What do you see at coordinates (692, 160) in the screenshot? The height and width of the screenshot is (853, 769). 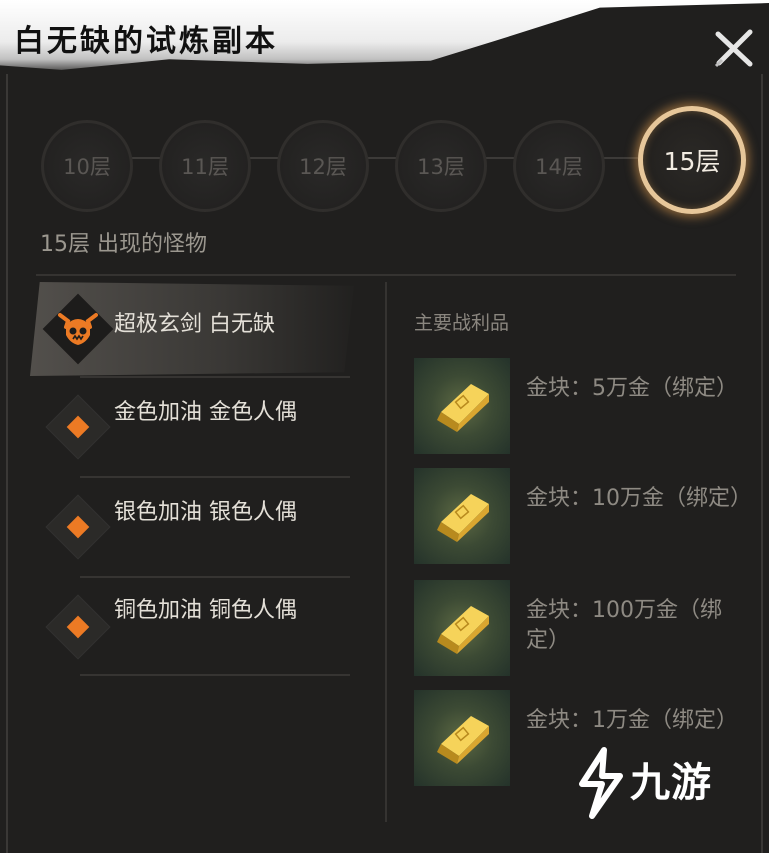 I see `floor-15-button: 15层` at bounding box center [692, 160].